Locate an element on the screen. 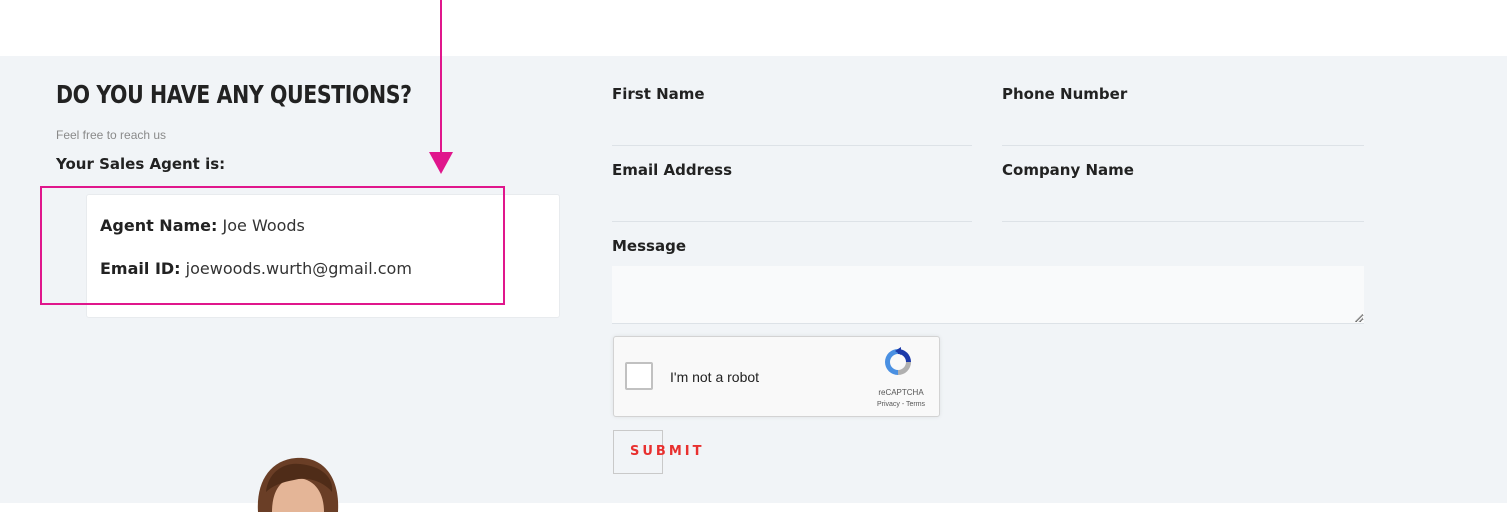 This screenshot has width=1507, height=512. first-name-field is located at coordinates (792, 132).